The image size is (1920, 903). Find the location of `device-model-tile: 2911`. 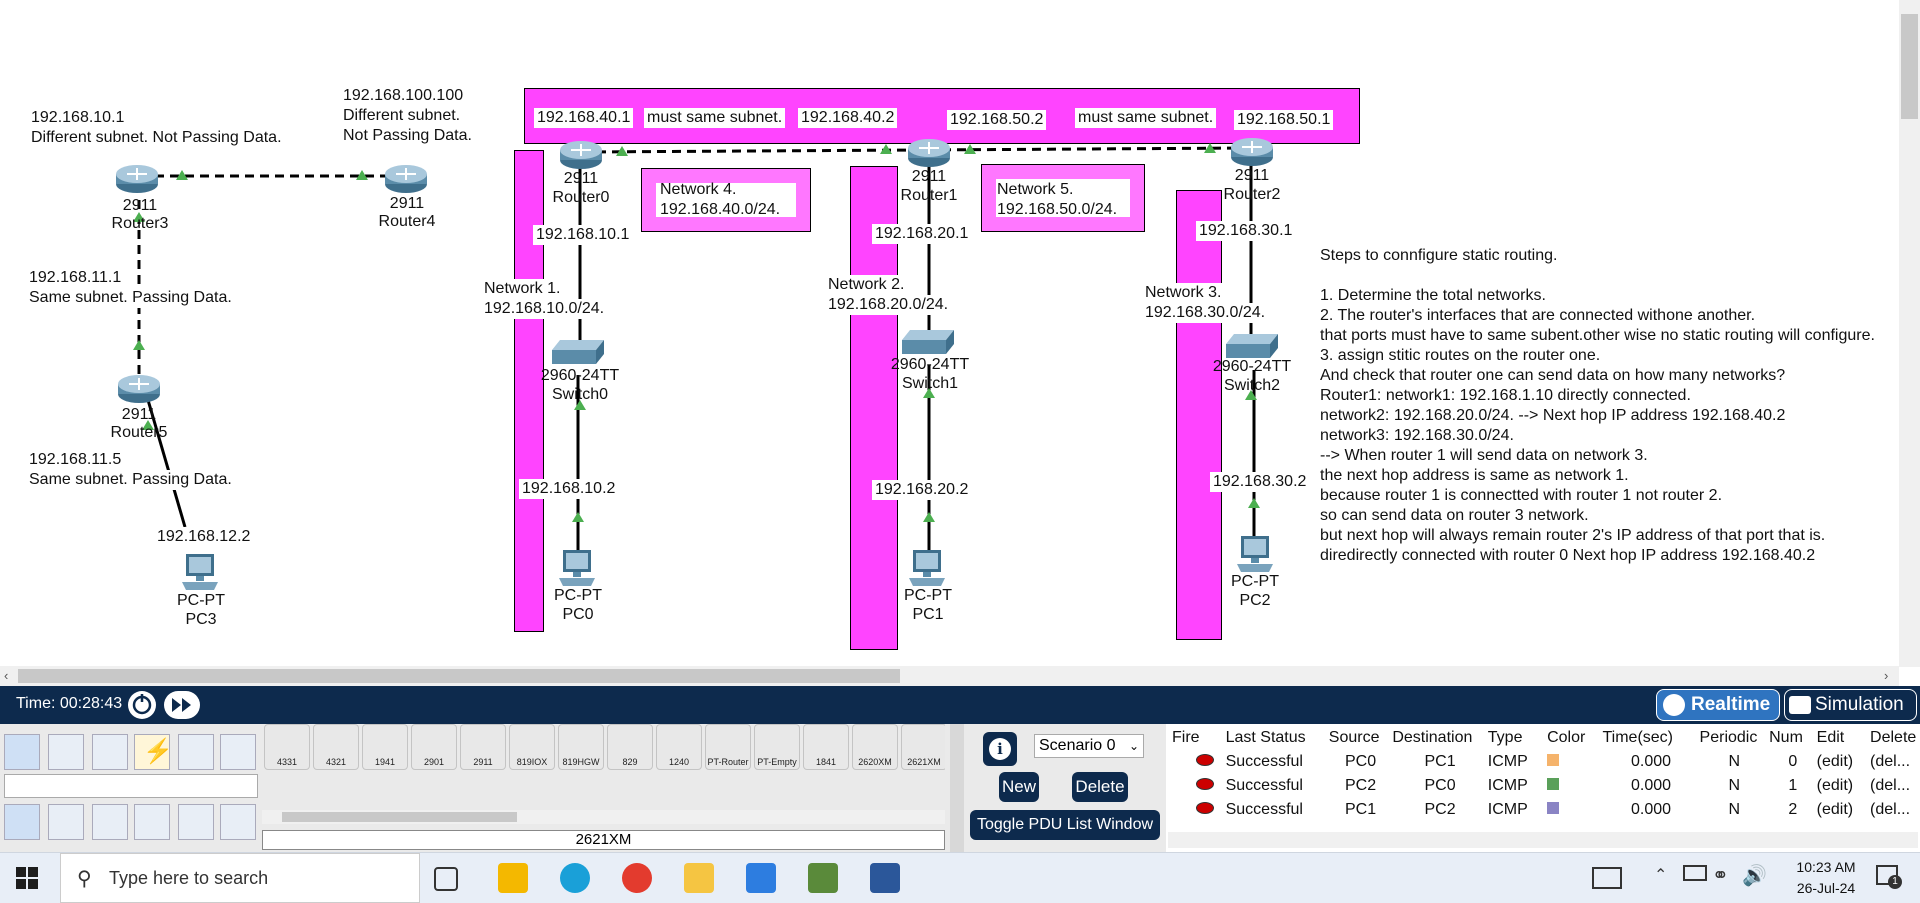

device-model-tile: 2911 is located at coordinates (483, 747).